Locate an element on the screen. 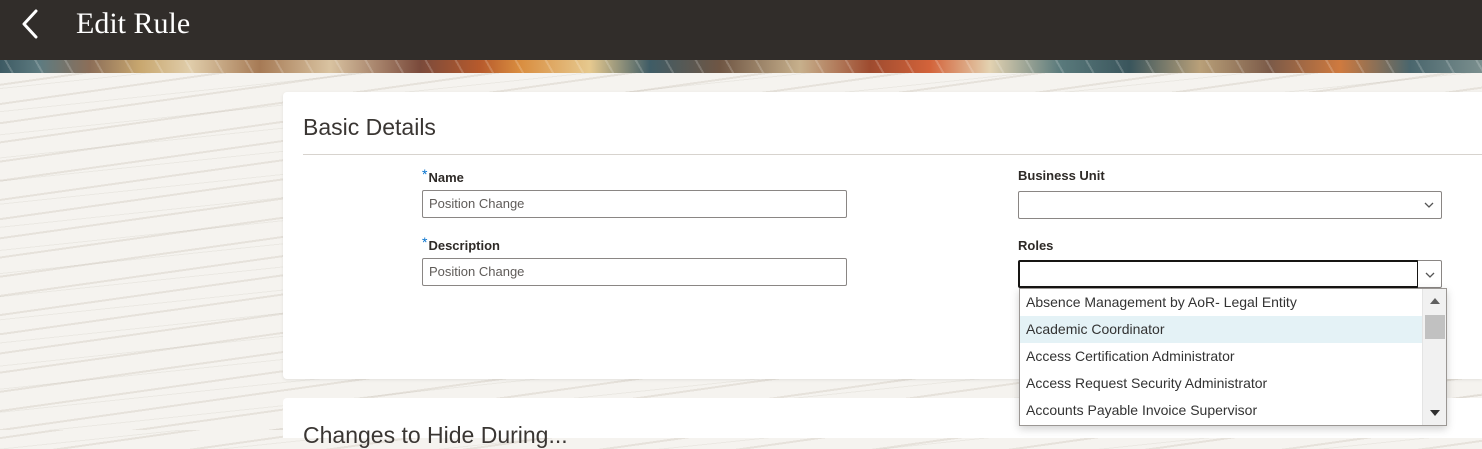  page-title: Edit Rule is located at coordinates (133, 23).